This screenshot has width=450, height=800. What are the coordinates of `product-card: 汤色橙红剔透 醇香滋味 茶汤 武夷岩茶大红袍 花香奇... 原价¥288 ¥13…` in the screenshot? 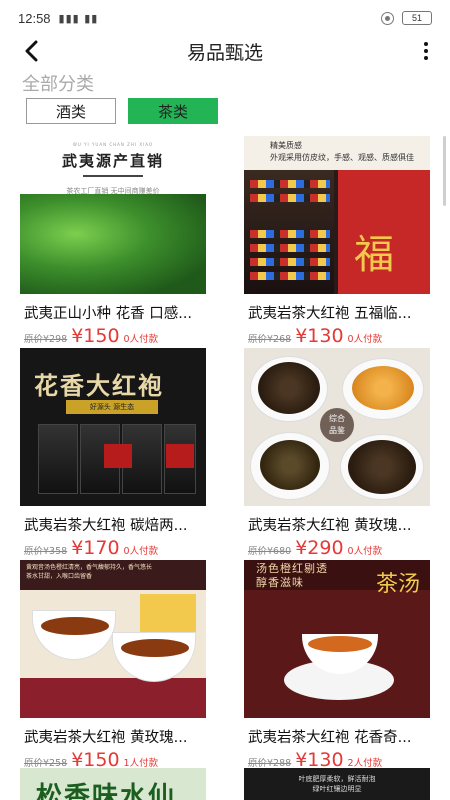 It's located at (337, 665).